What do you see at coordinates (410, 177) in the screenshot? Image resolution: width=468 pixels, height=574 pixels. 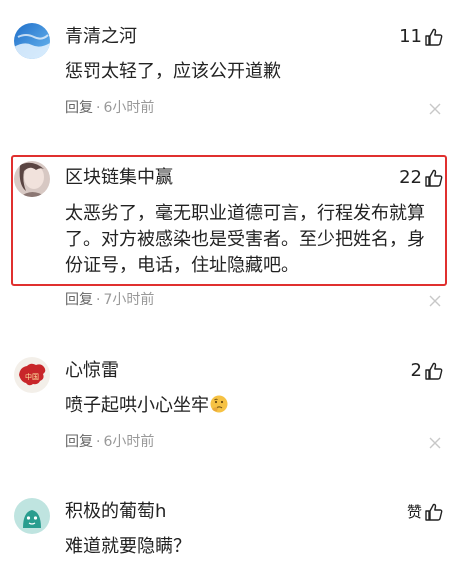 I see `like-count: 22` at bounding box center [410, 177].